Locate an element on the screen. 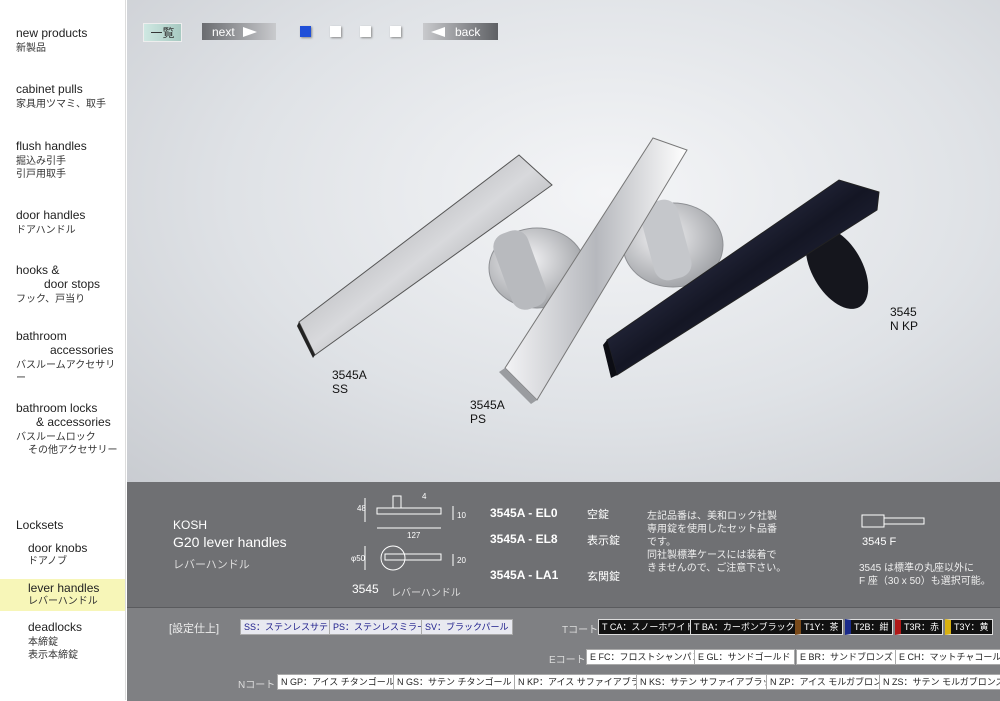  sidebar-item-bathroom-accessories: bathroom accessories バスルームアクセサリー is located at coordinates (62, 357).